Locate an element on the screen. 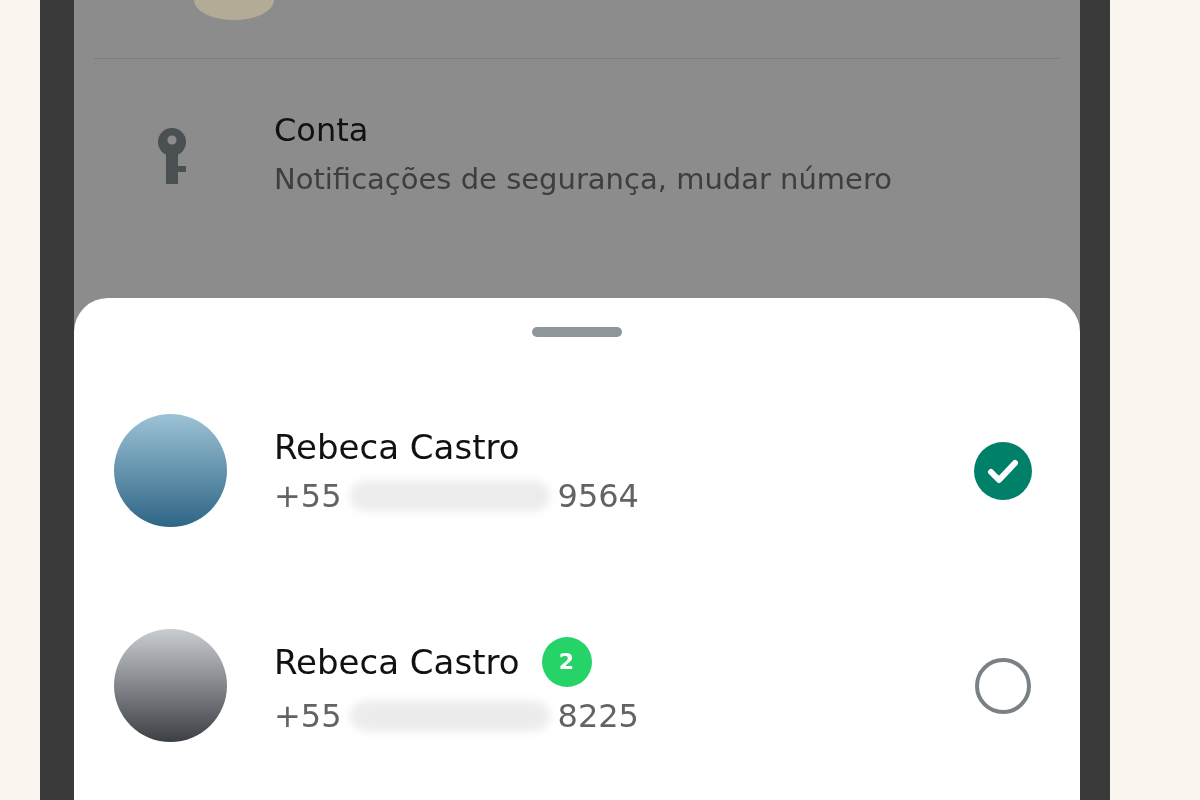 Image resolution: width=1200 pixels, height=800 pixels. drag-handle is located at coordinates (577, 332).